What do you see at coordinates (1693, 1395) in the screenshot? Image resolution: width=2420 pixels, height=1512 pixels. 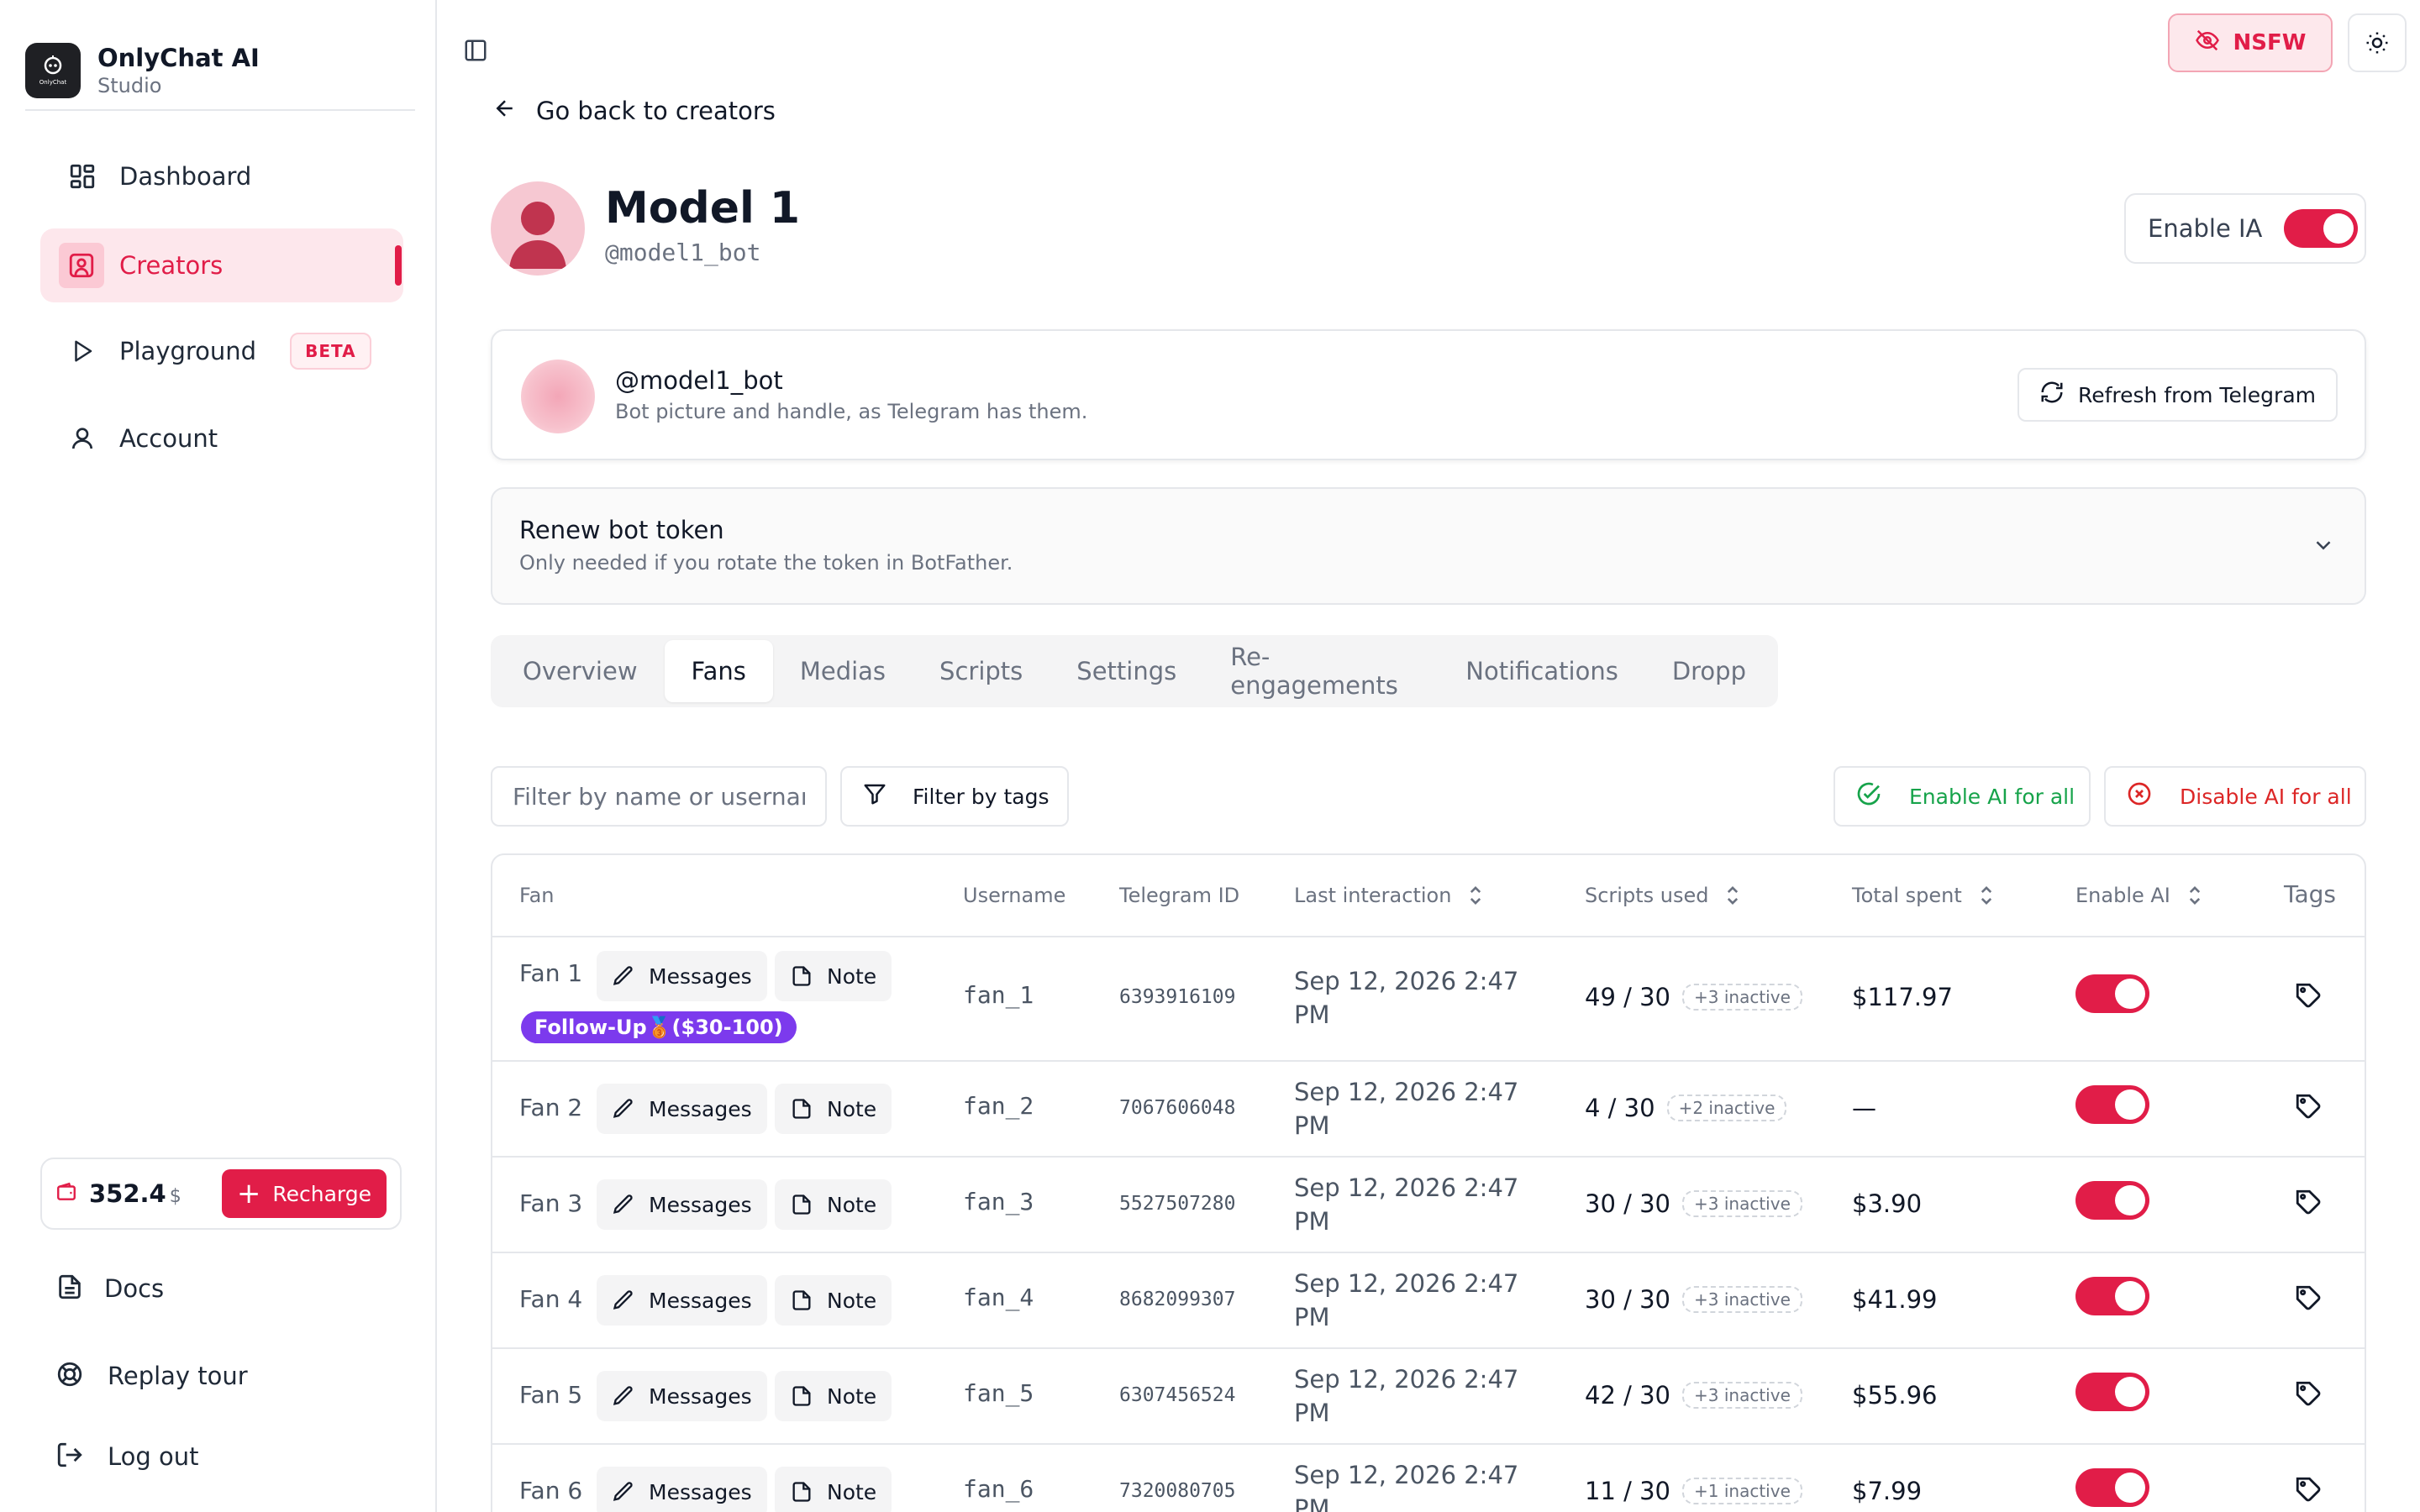 I see `scripts-used: 42 / 30 +3 inactive` at bounding box center [1693, 1395].